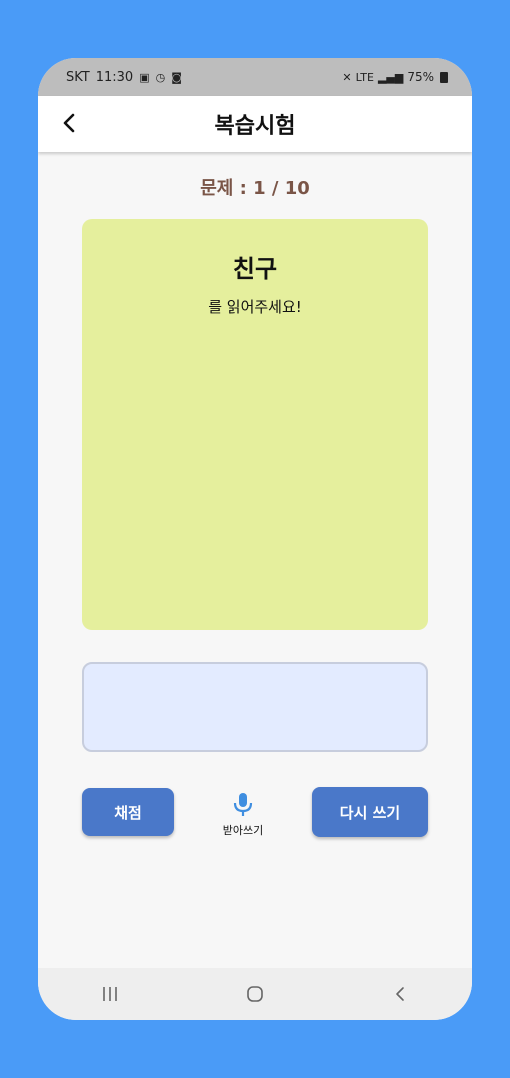 The image size is (510, 1078). What do you see at coordinates (243, 804) in the screenshot?
I see `microphone-icon` at bounding box center [243, 804].